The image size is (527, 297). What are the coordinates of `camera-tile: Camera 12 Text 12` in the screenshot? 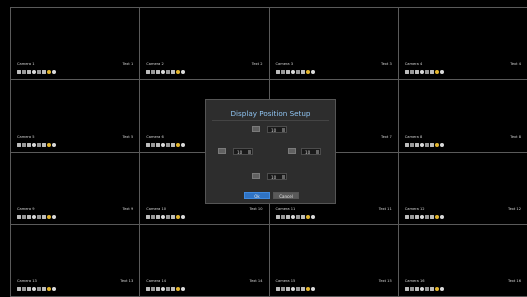 It's located at (462, 188).